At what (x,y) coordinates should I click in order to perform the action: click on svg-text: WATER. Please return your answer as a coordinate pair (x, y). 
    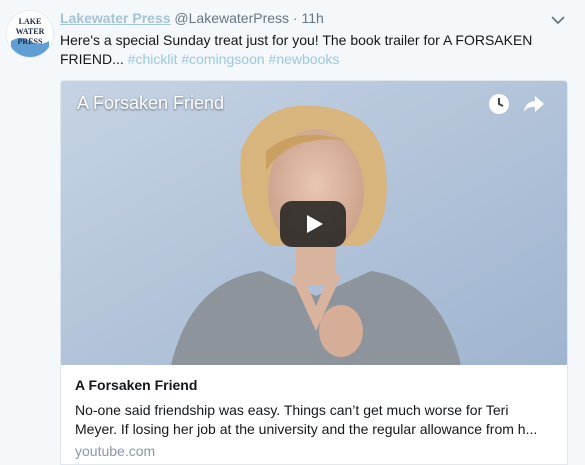
    Looking at the image, I should click on (30, 31).